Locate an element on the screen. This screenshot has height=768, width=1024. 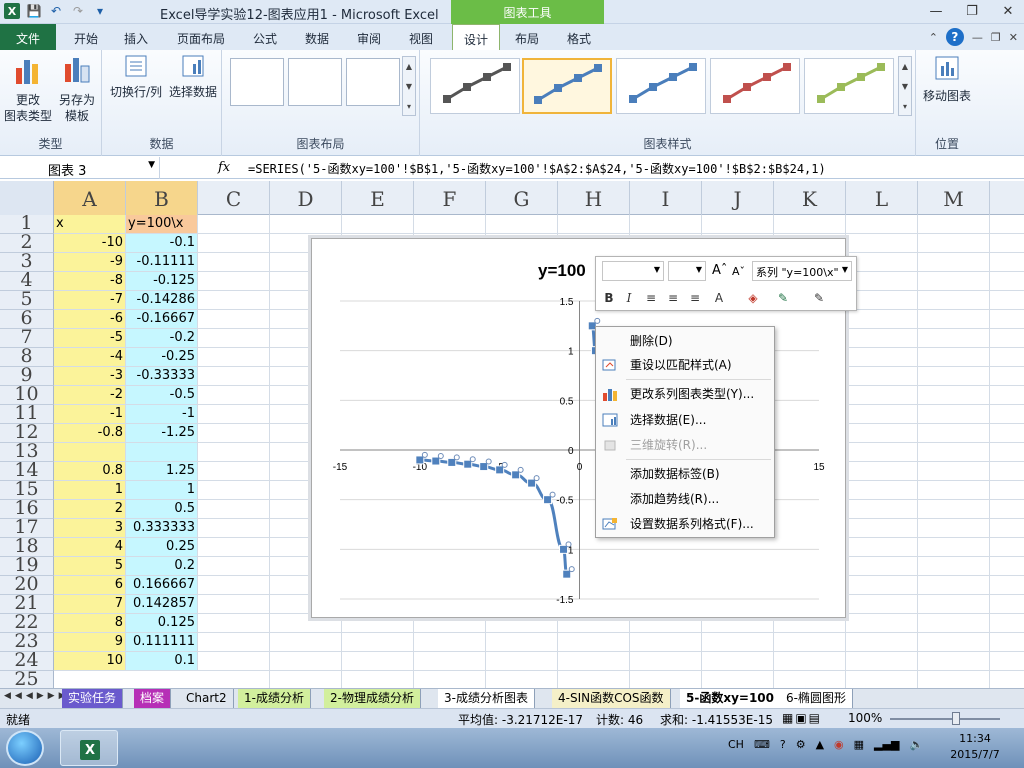
shrink-font-icon: Aˇ is located at coordinates (738, 271).